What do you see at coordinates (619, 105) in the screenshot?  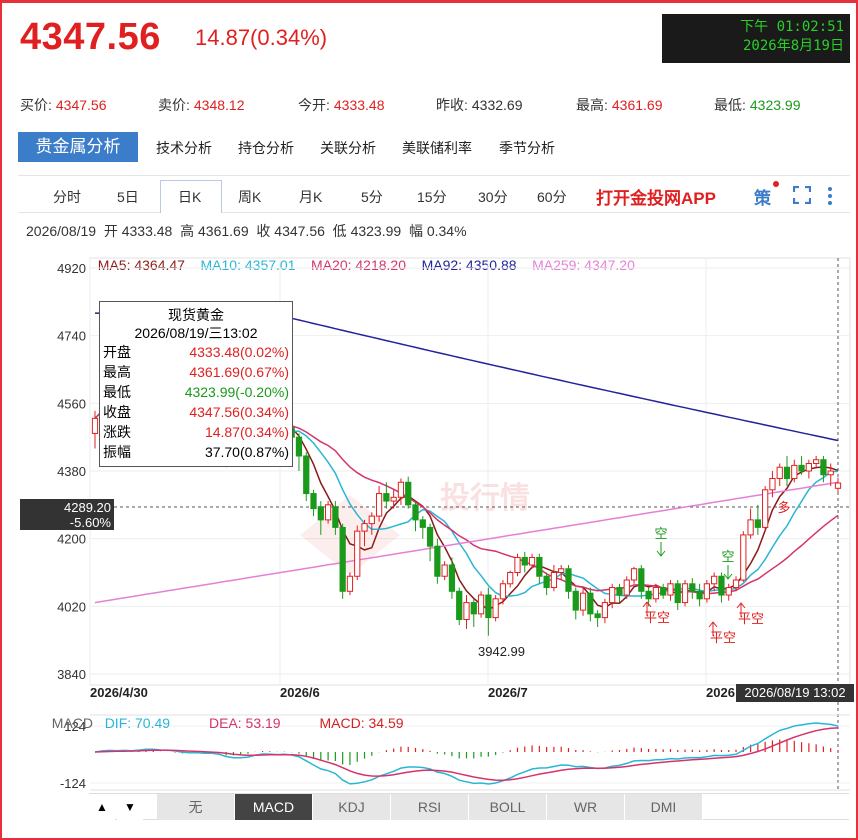 I see `quote-high: 最高: 4361.69` at bounding box center [619, 105].